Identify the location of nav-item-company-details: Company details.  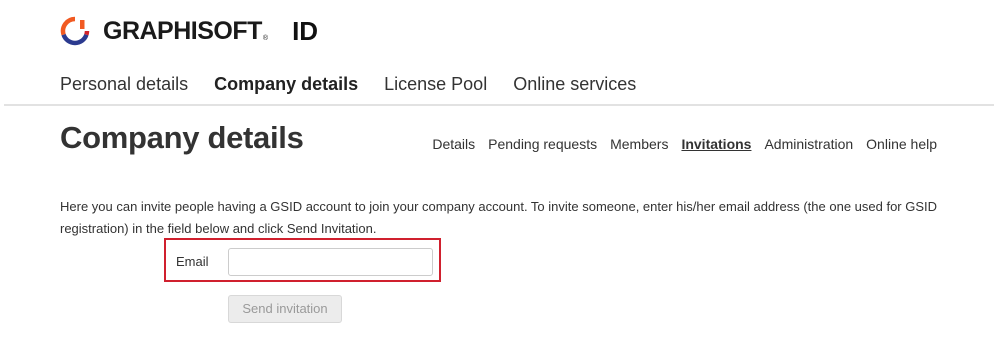
(286, 84).